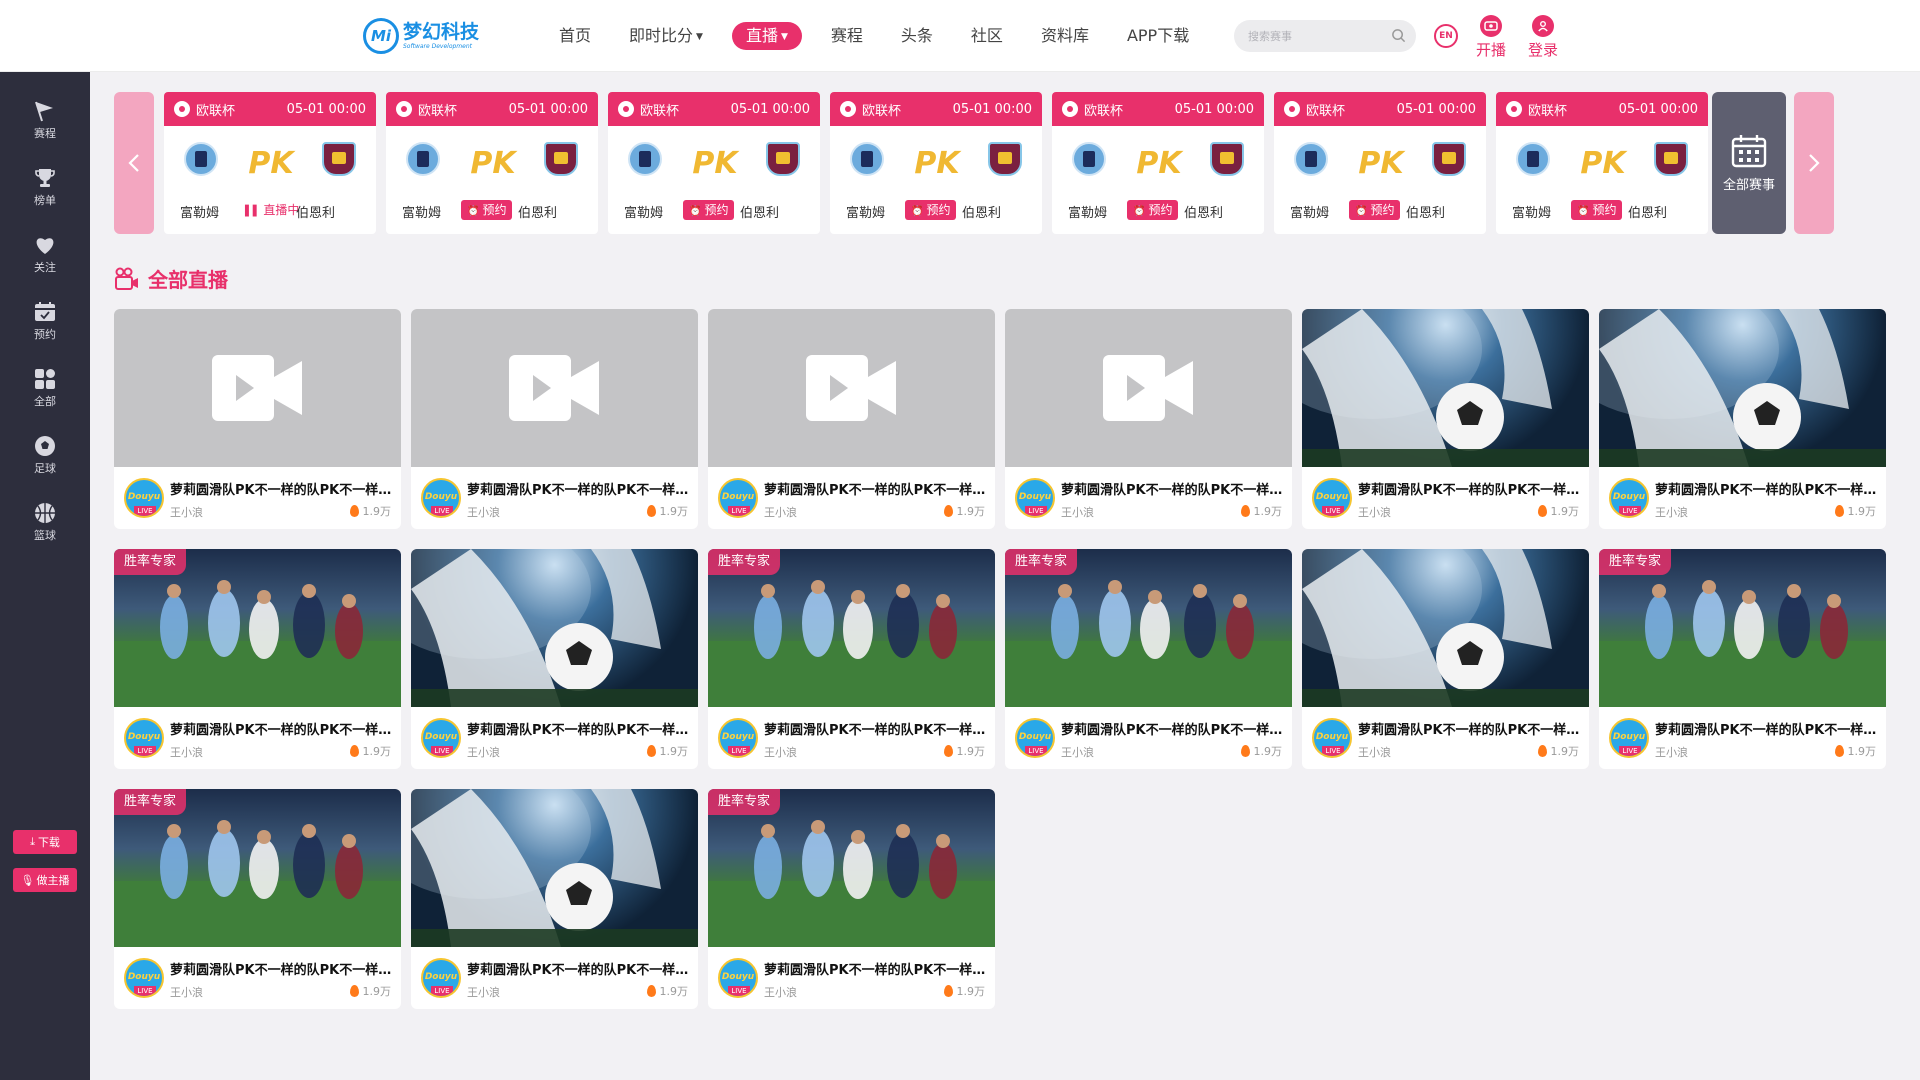 This screenshot has width=1920, height=1080. What do you see at coordinates (45, 321) in the screenshot?
I see `sidebar-item-reservation: 预约` at bounding box center [45, 321].